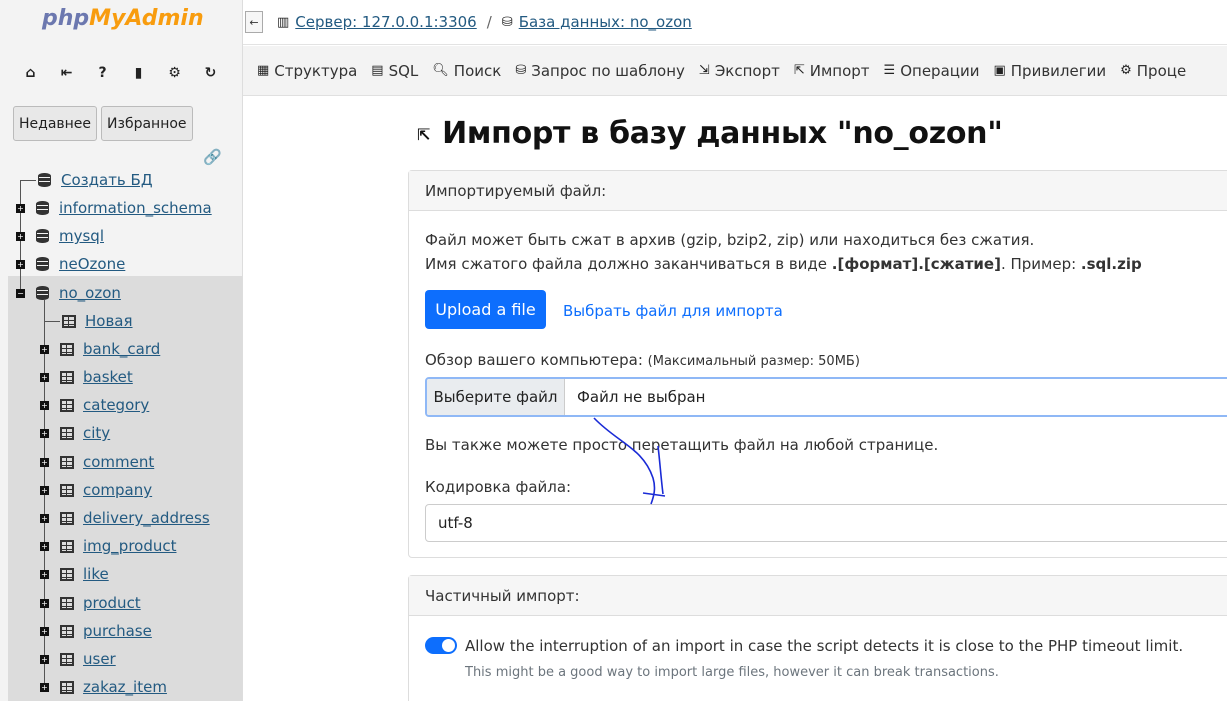 The width and height of the screenshot is (1227, 701). What do you see at coordinates (210, 72) in the screenshot?
I see `reload-icon: ↻` at bounding box center [210, 72].